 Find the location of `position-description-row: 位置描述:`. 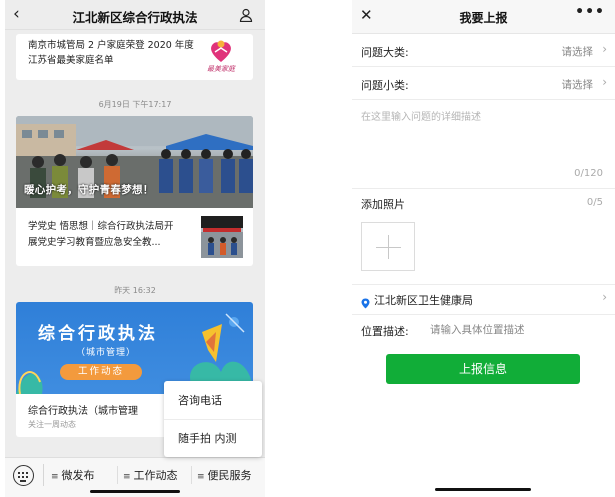

position-description-row: 位置描述: is located at coordinates (483, 331).